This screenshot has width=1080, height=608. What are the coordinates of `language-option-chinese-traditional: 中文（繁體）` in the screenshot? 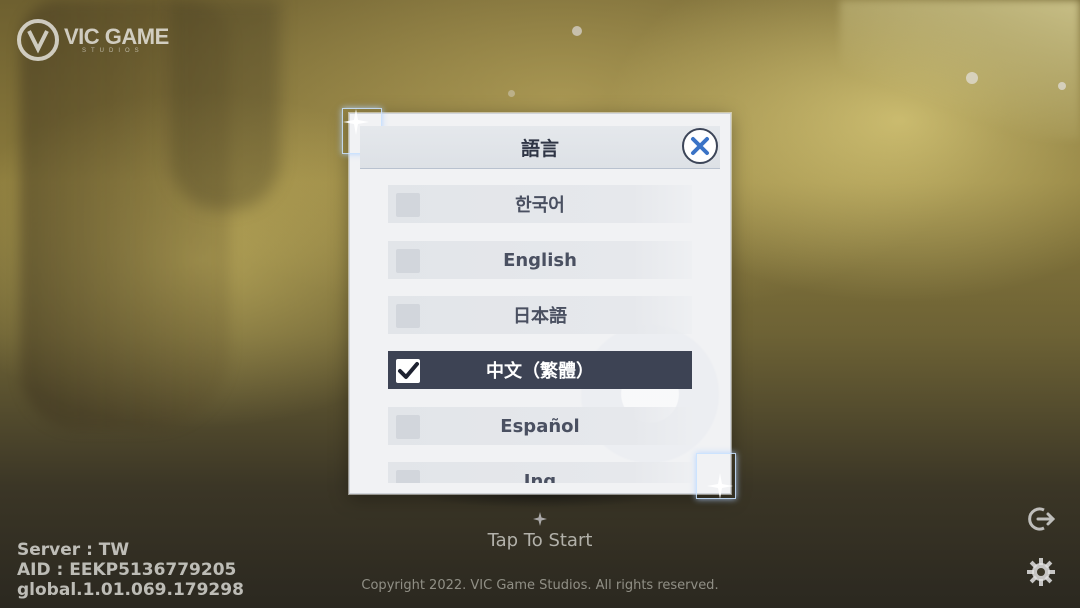 It's located at (540, 370).